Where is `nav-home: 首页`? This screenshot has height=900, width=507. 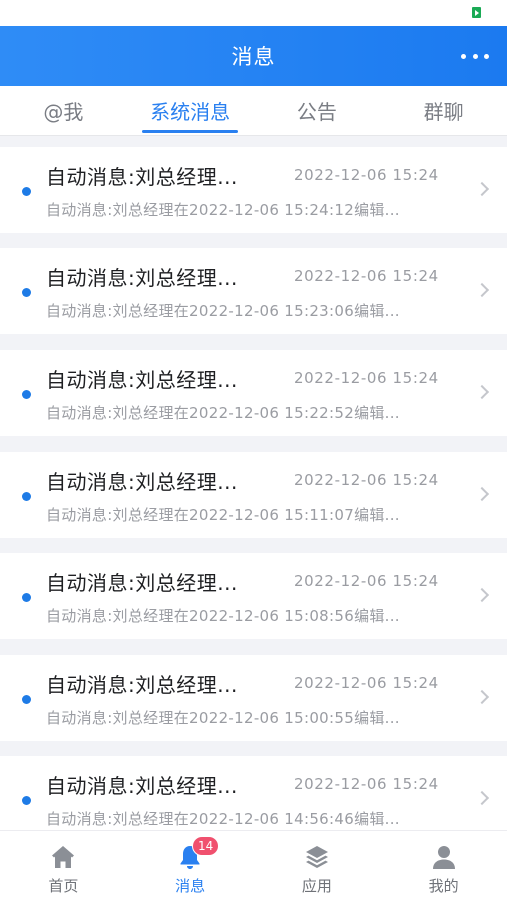
nav-home: 首页 is located at coordinates (63, 865).